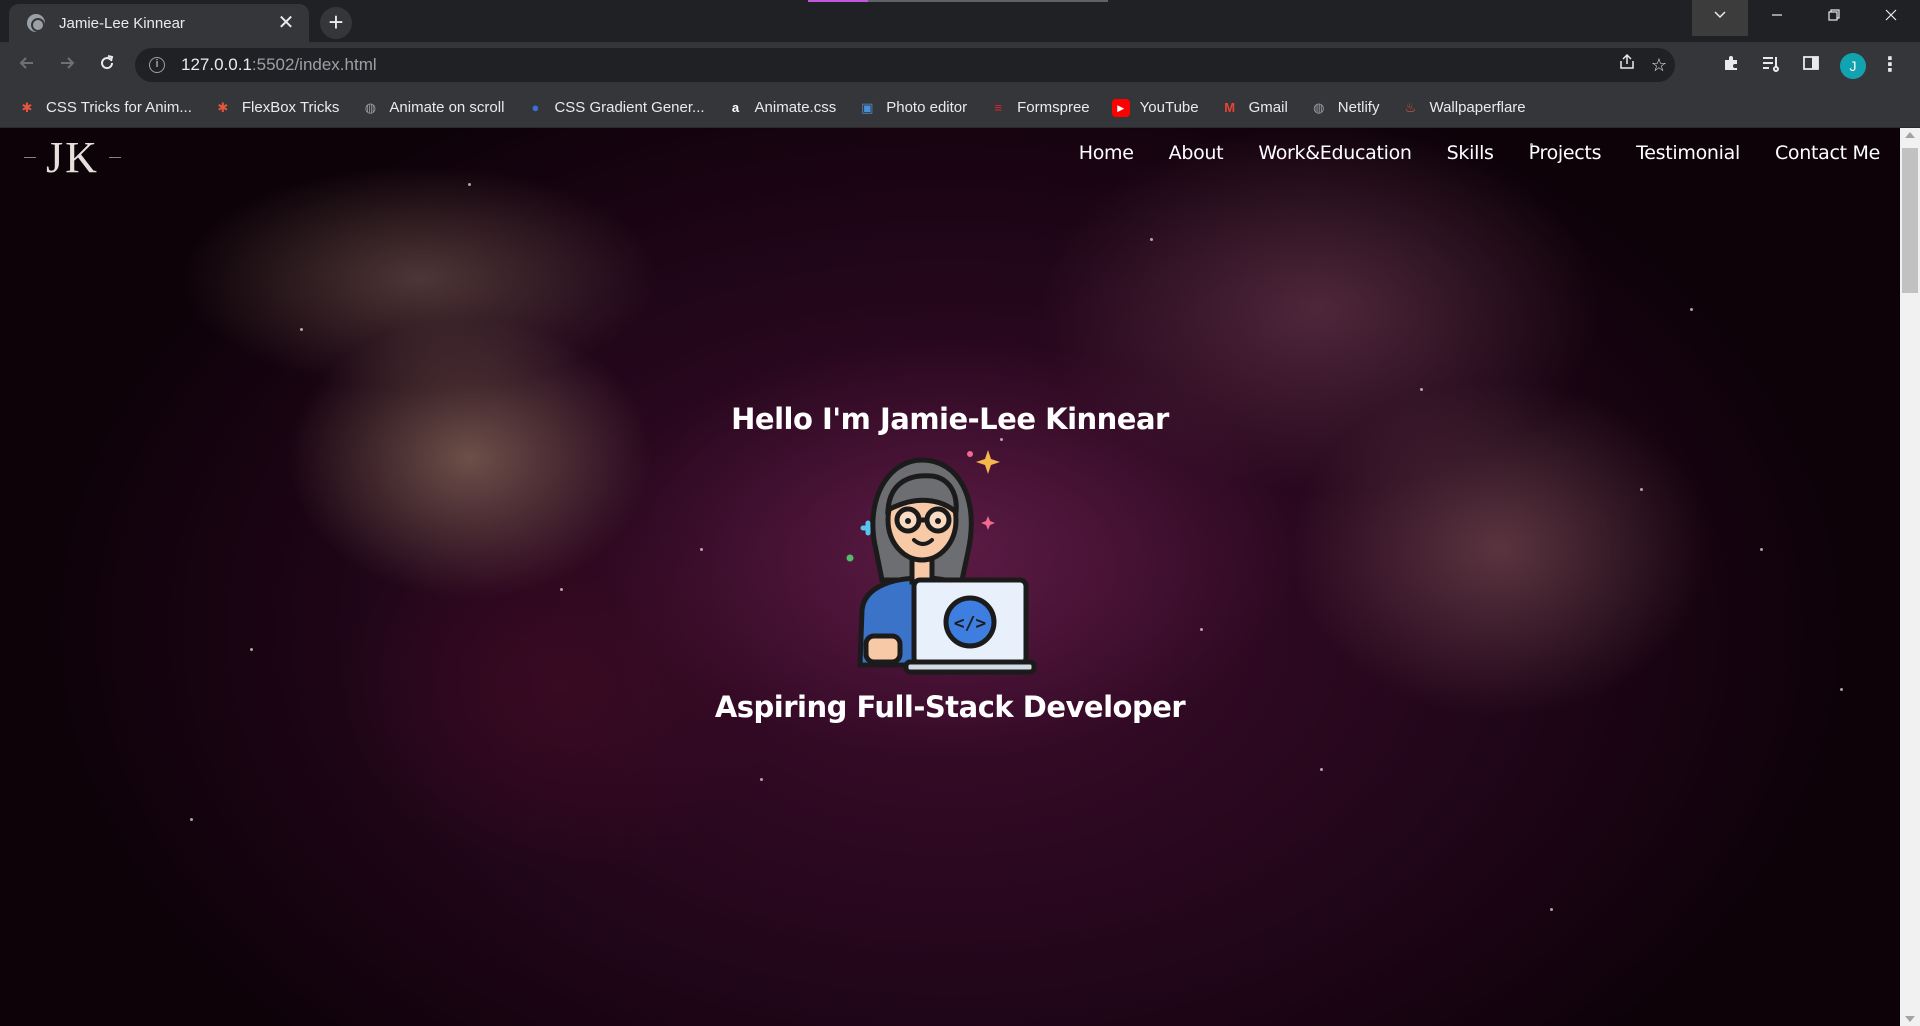 The height and width of the screenshot is (1026, 1920). I want to click on code-badge-text: </>, so click(970, 623).